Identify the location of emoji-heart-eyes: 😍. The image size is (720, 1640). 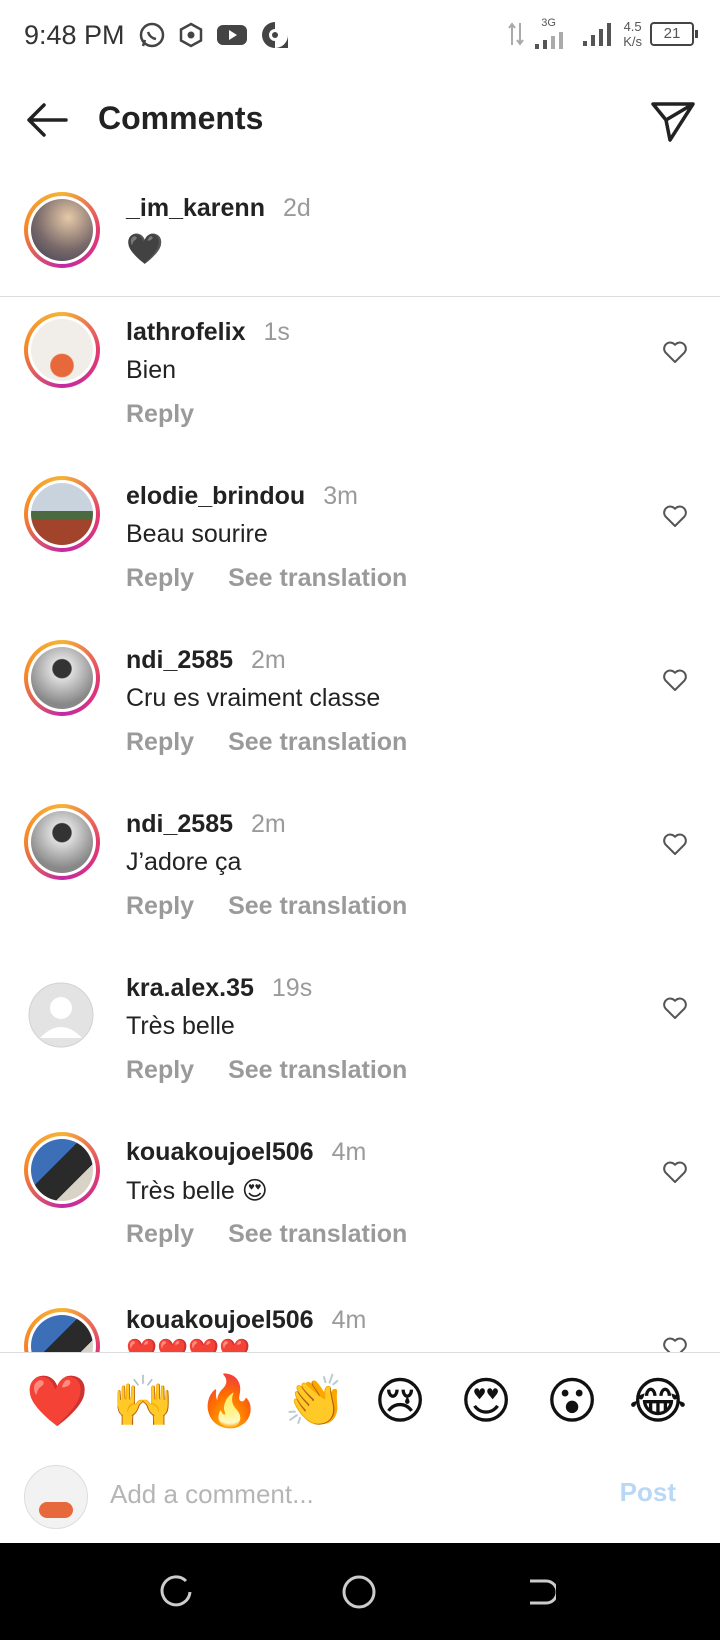
(486, 1401).